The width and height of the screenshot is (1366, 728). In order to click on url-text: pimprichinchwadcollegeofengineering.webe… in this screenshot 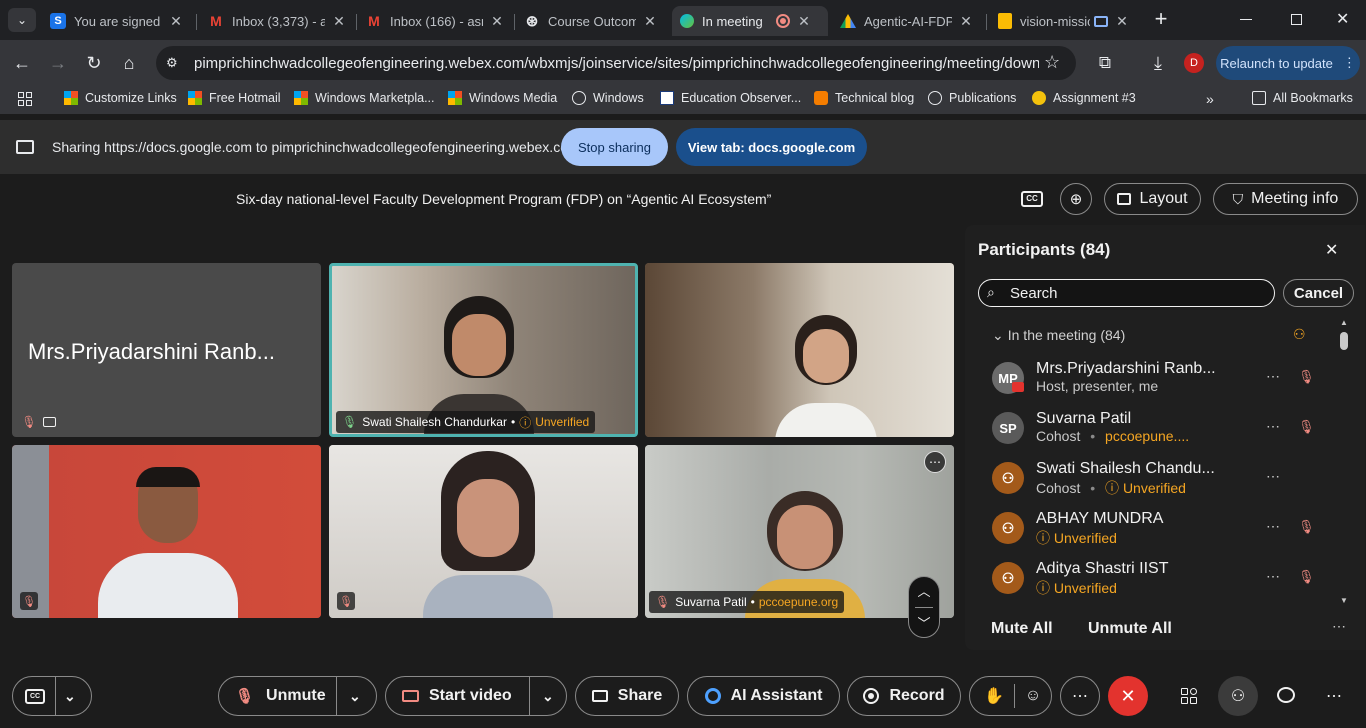, I will do `click(616, 63)`.